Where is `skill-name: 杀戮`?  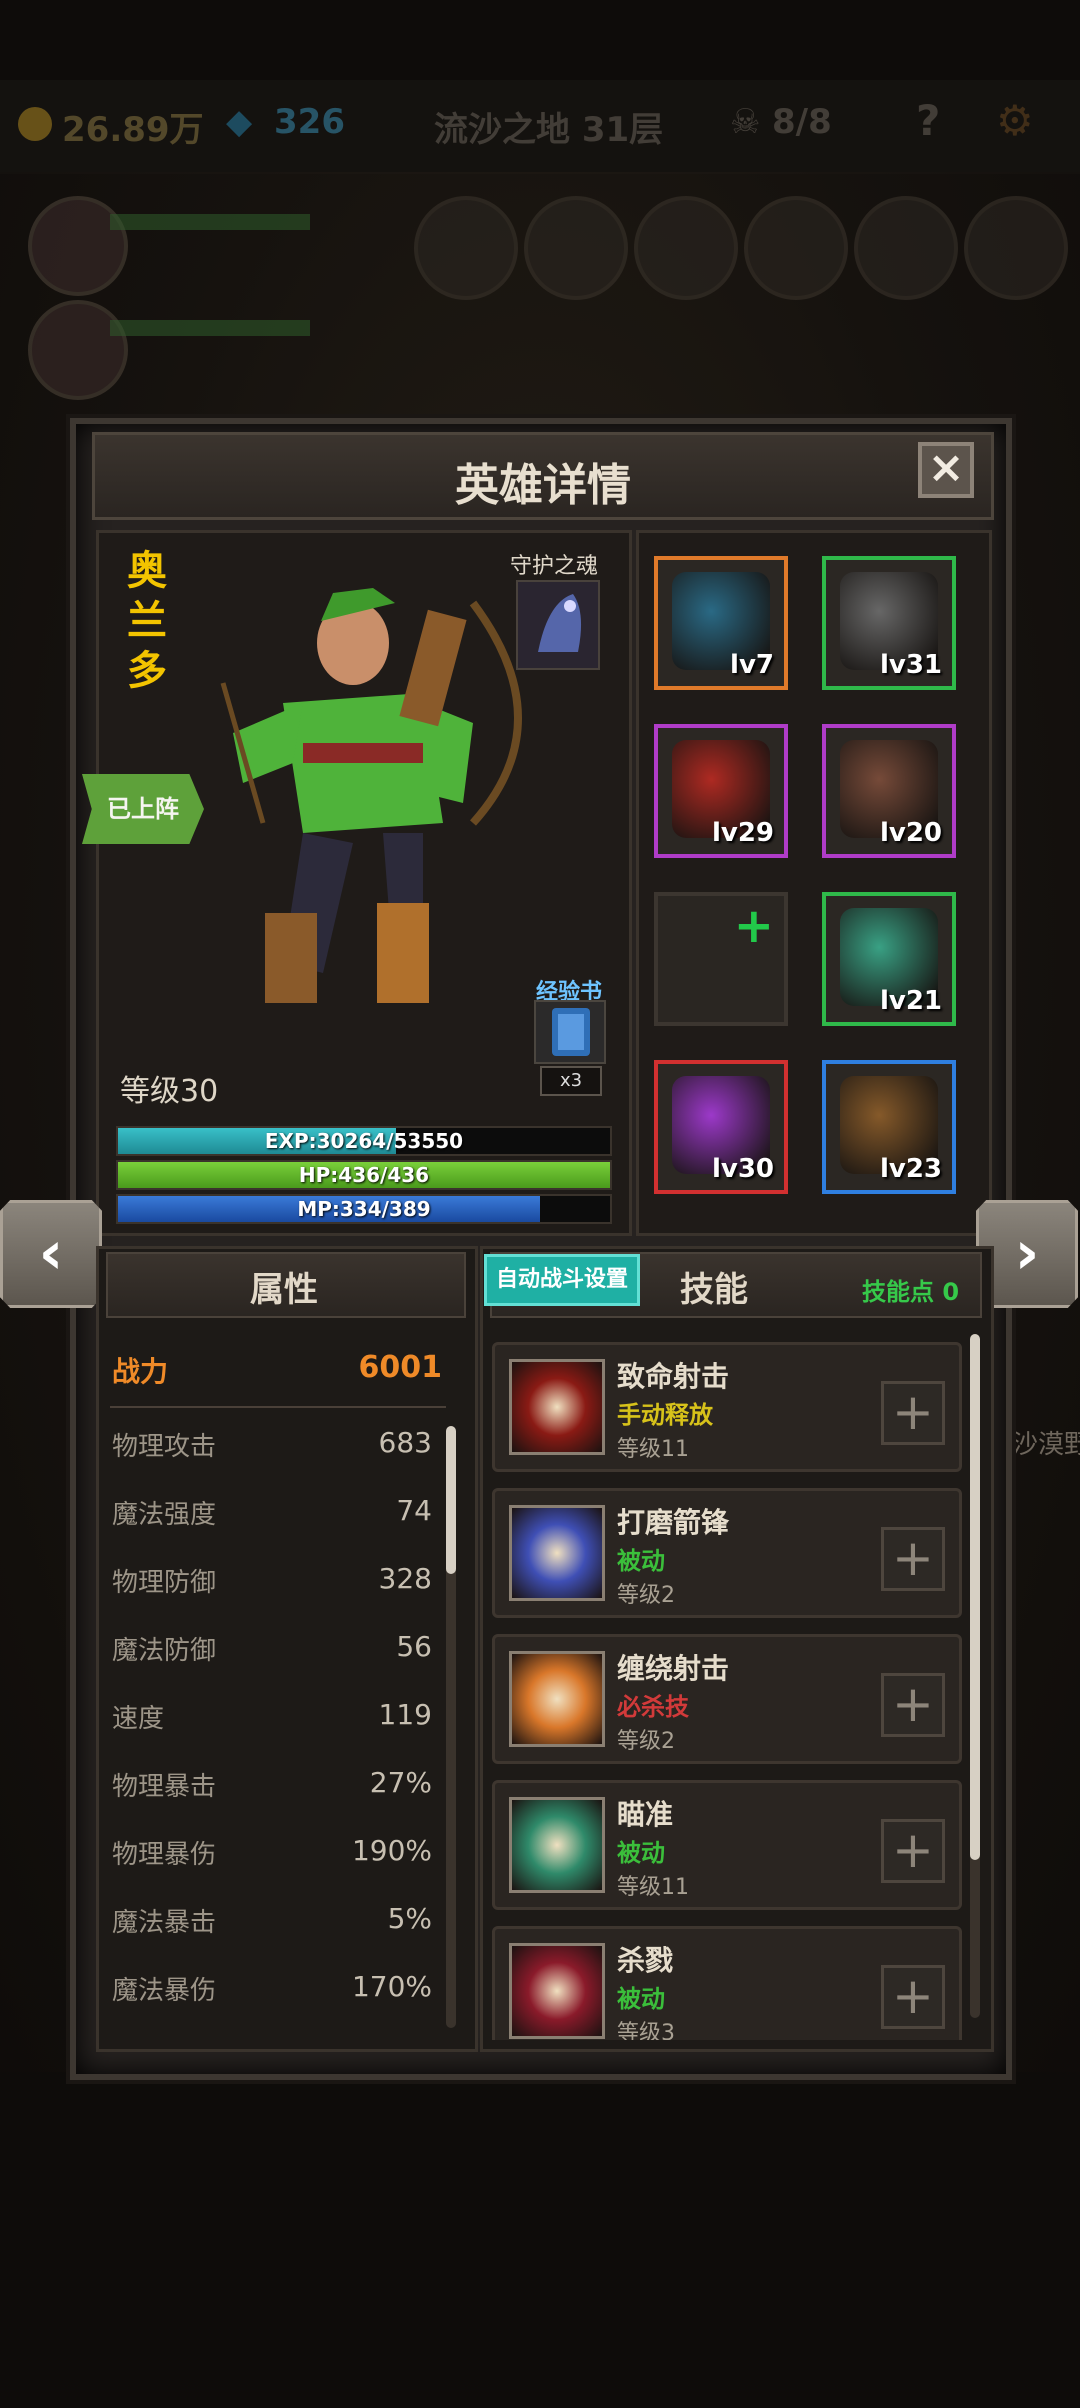 skill-name: 杀戮 is located at coordinates (645, 1960).